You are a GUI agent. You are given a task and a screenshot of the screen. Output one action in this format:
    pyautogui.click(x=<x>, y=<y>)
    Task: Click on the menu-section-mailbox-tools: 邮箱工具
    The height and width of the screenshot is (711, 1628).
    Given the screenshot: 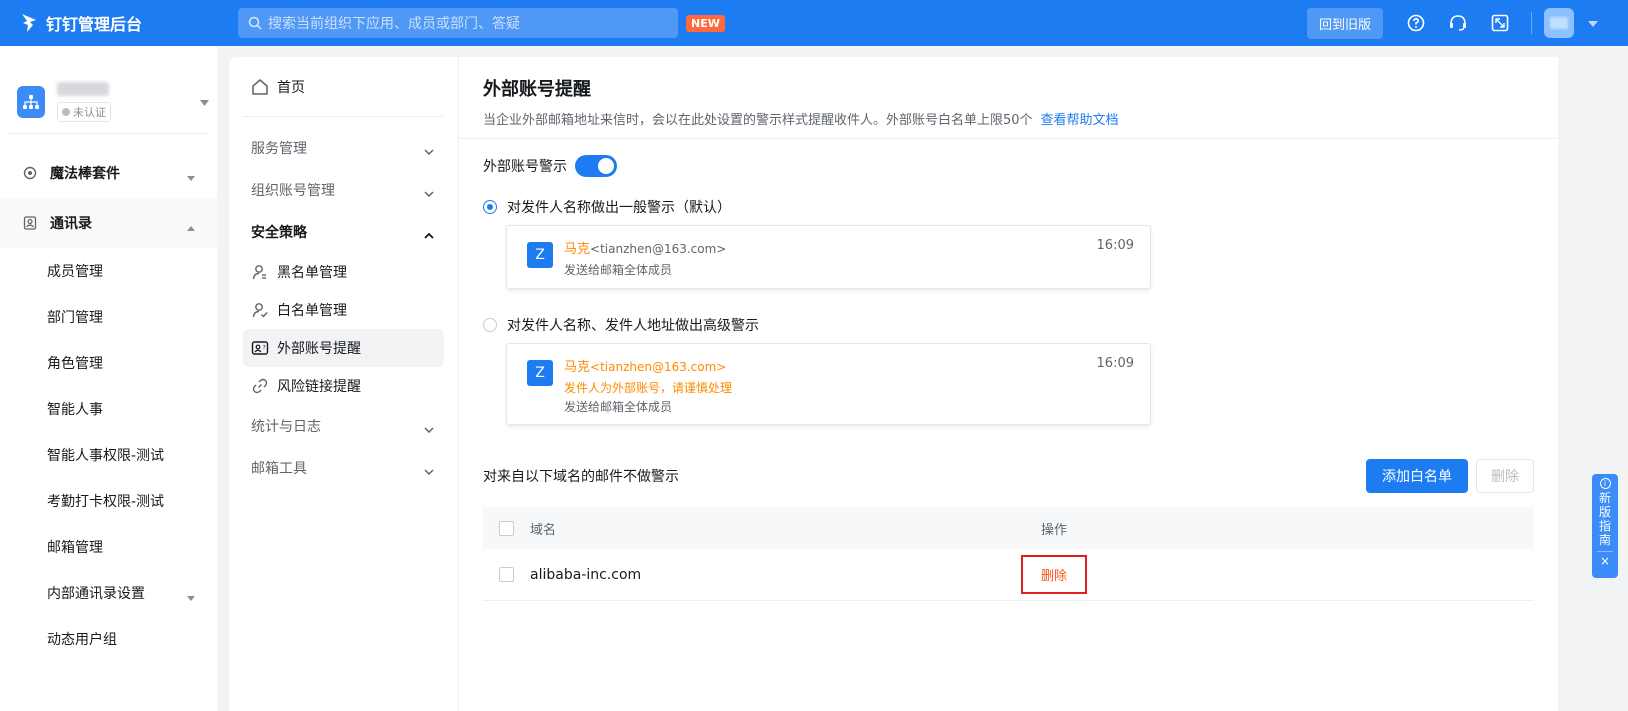 What is the action you would take?
    pyautogui.click(x=343, y=468)
    